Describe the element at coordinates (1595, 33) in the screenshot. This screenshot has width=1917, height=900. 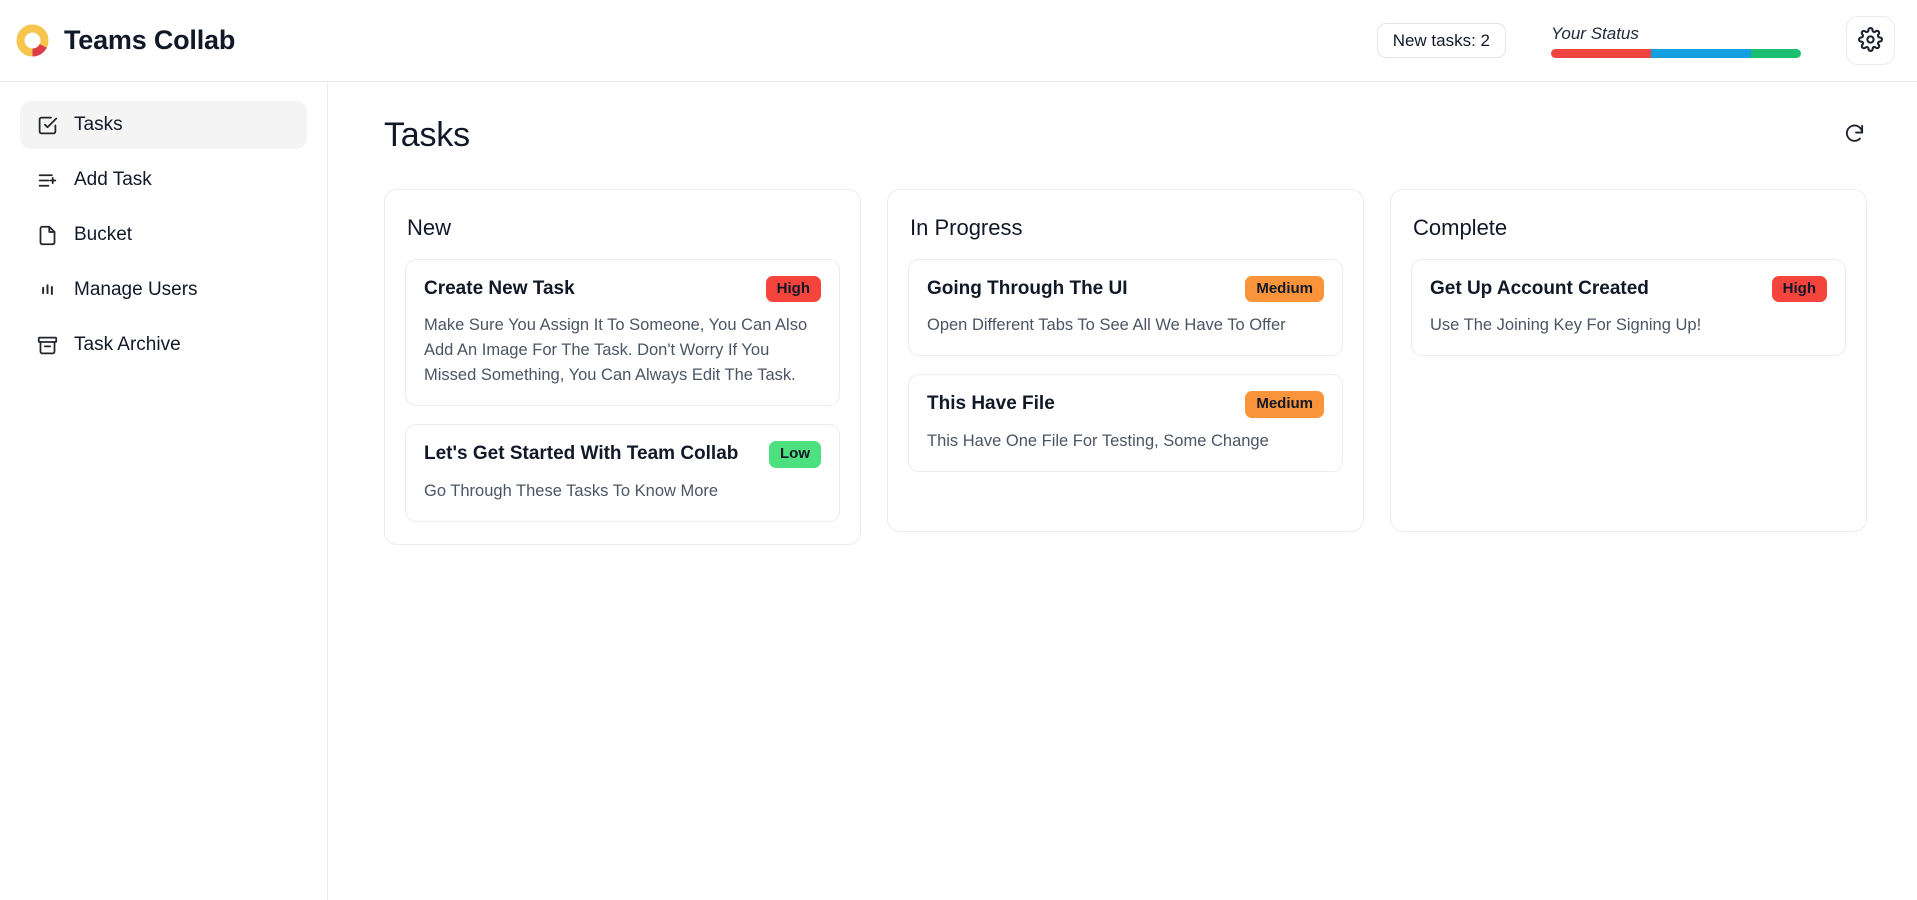
I see `your-status-label: Your Status` at that location.